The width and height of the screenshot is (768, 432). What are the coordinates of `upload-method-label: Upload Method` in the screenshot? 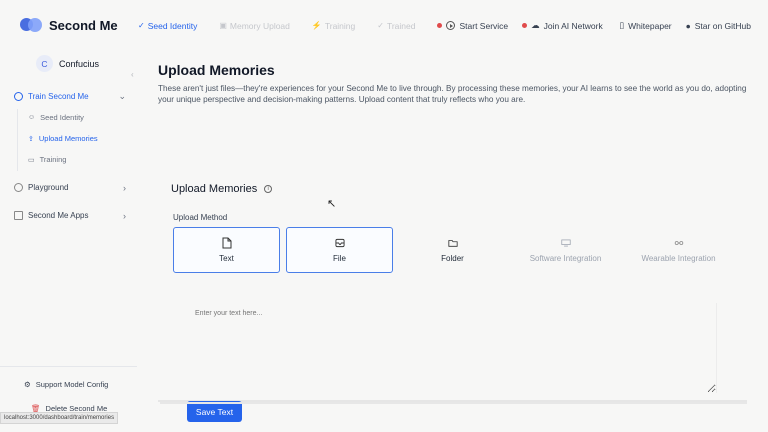 It's located at (200, 217).